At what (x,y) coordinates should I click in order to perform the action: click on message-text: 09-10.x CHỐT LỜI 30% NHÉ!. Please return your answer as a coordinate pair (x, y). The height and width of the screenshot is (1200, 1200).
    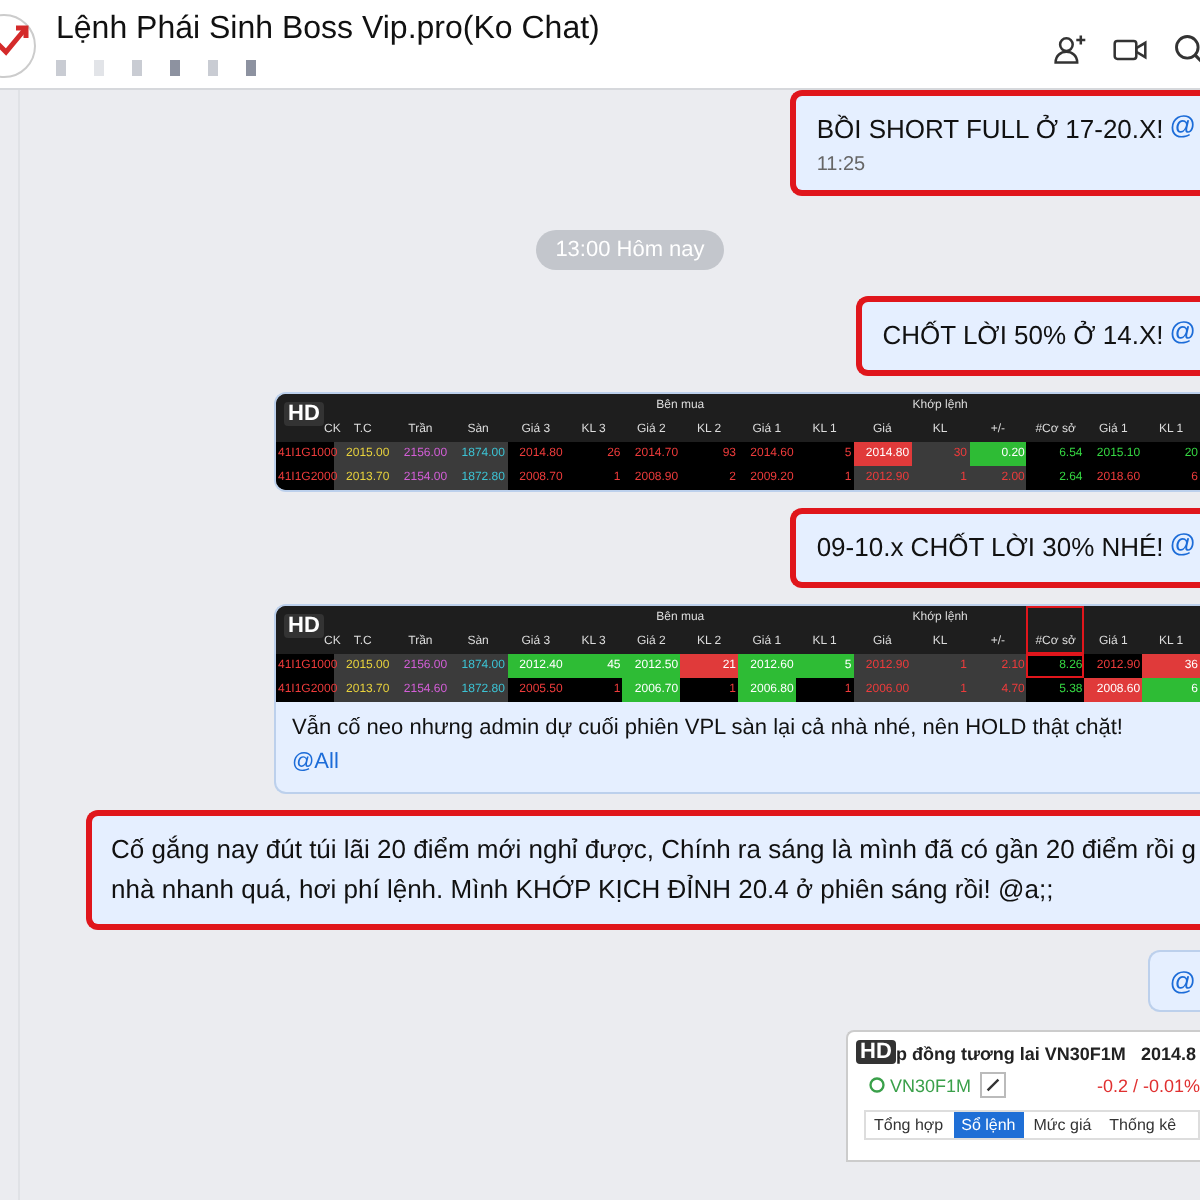
    Looking at the image, I should click on (990, 548).